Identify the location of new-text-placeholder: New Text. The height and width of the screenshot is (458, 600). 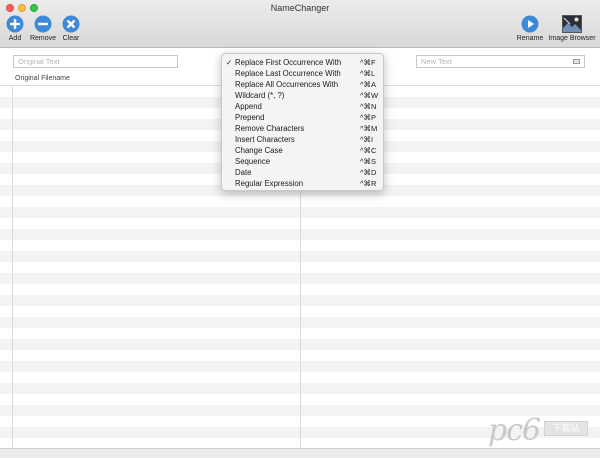
(436, 61).